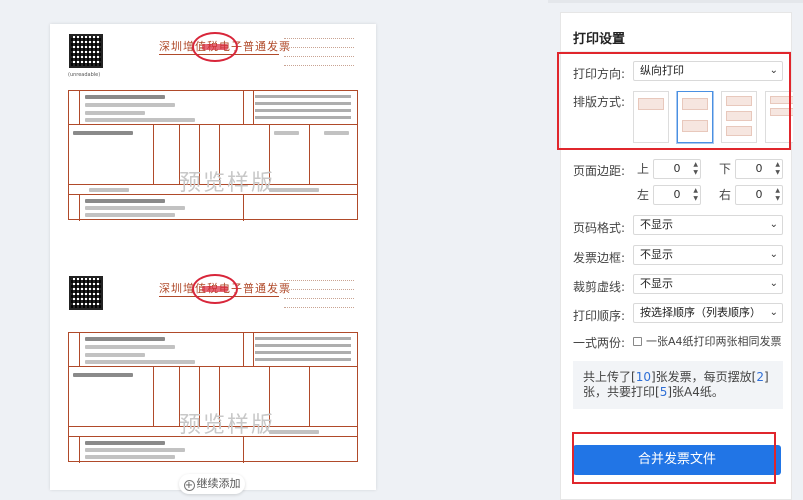 The width and height of the screenshot is (803, 500). What do you see at coordinates (599, 258) in the screenshot?
I see `invoice-border-label: 发票边框:` at bounding box center [599, 258].